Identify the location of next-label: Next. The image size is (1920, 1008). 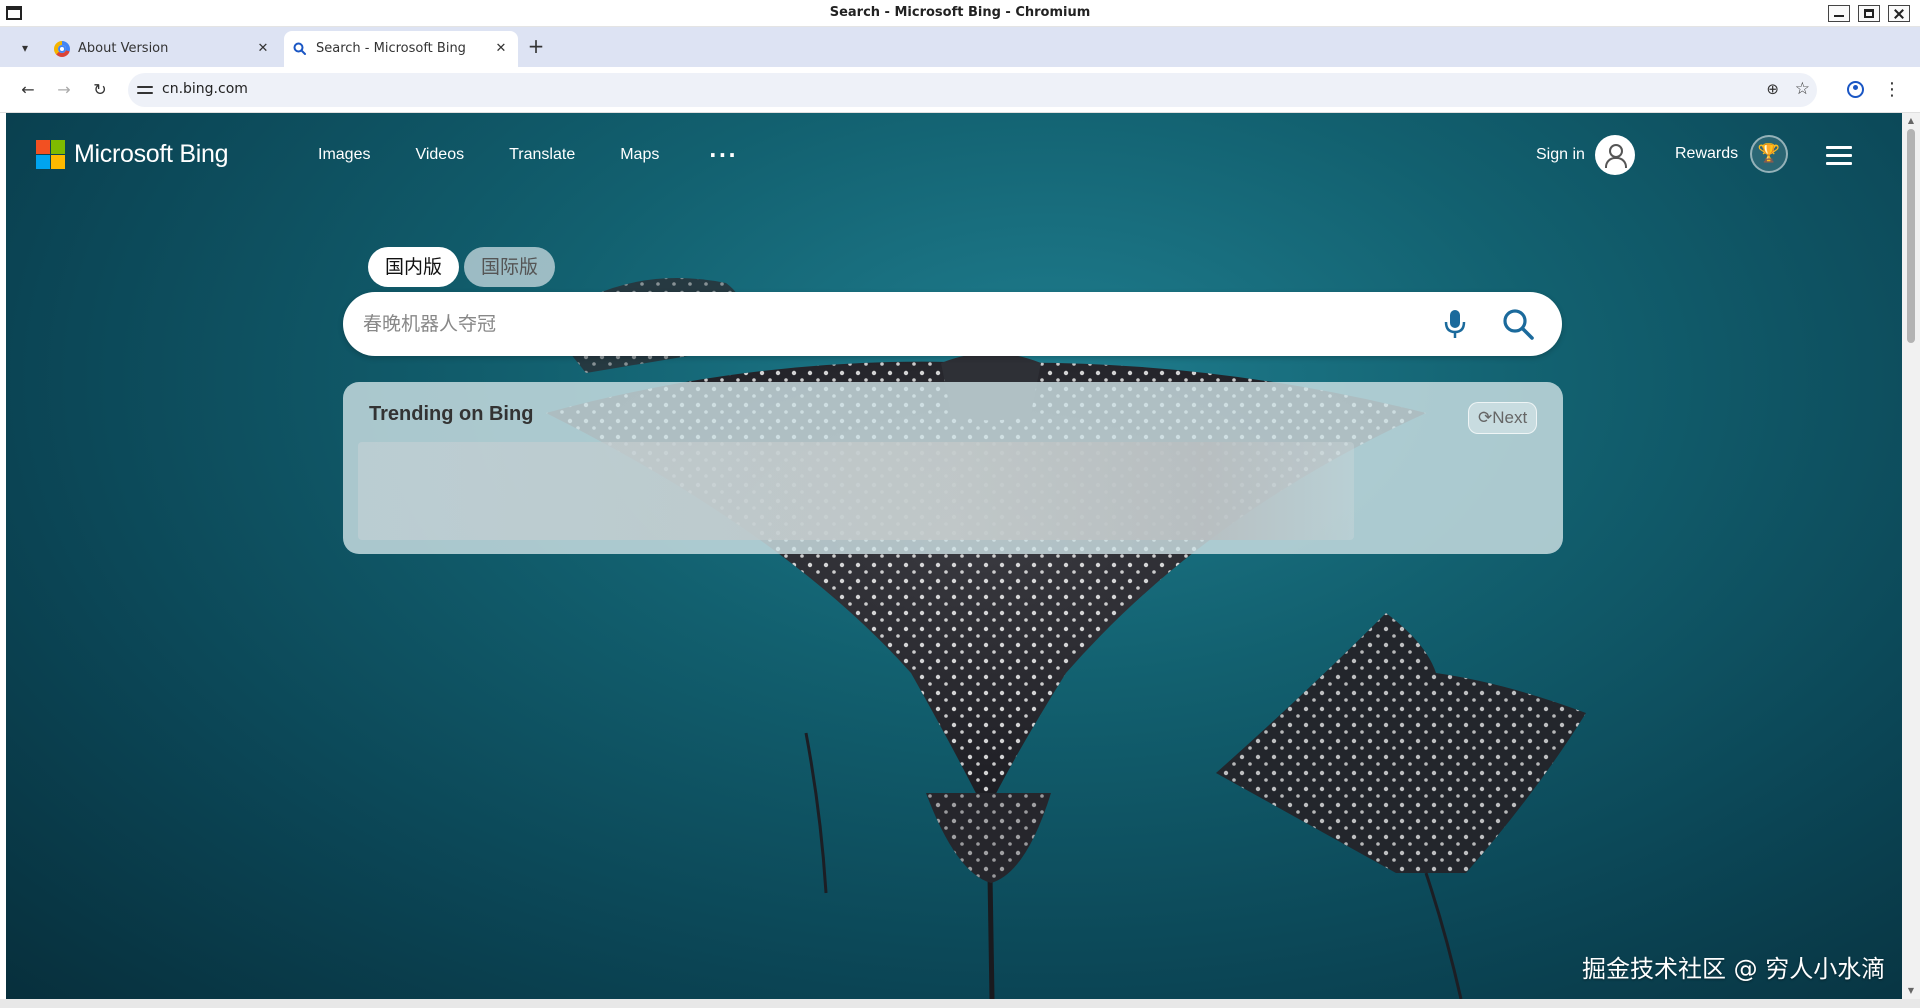
(1510, 417).